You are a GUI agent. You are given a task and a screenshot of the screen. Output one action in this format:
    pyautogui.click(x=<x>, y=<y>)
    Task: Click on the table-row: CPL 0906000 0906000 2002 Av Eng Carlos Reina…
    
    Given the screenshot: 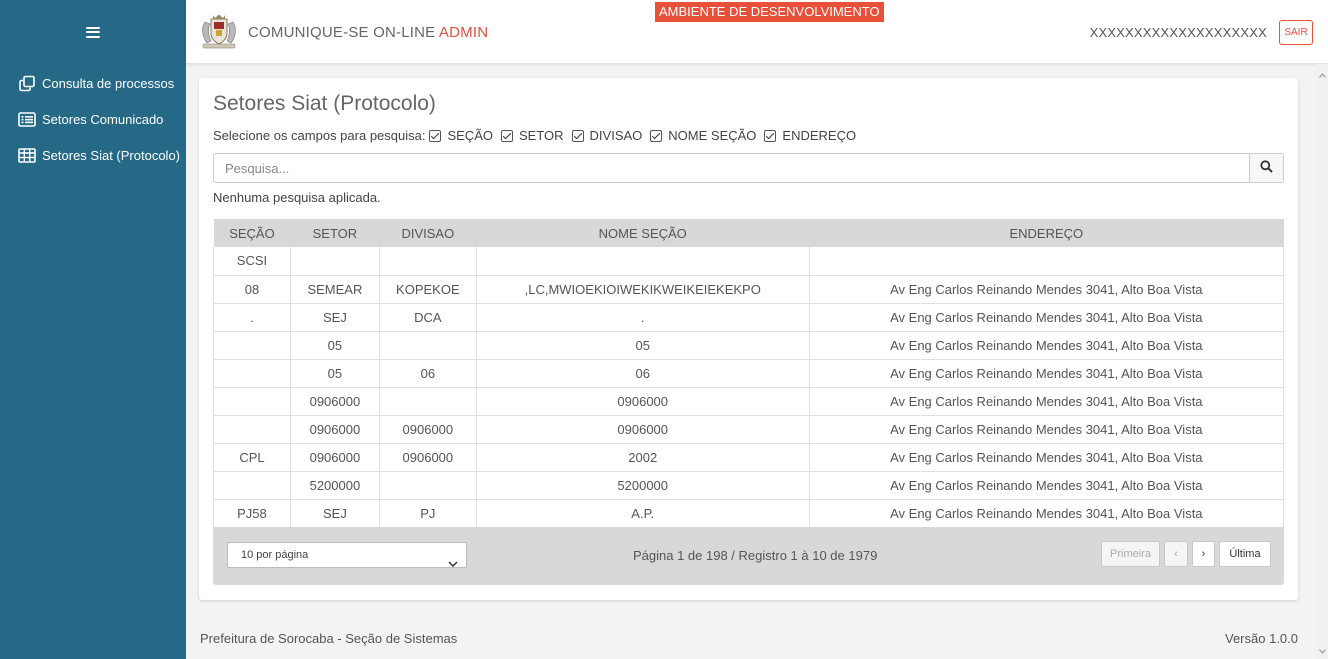 What is the action you would take?
    pyautogui.click(x=749, y=457)
    